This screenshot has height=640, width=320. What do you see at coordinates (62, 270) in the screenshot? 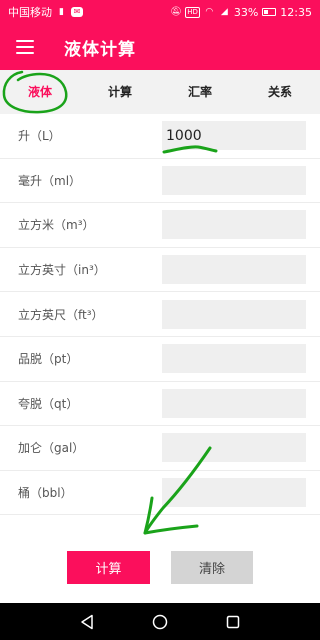
I see `field-label-cubic-inch: 立方英寸（in³）` at bounding box center [62, 270].